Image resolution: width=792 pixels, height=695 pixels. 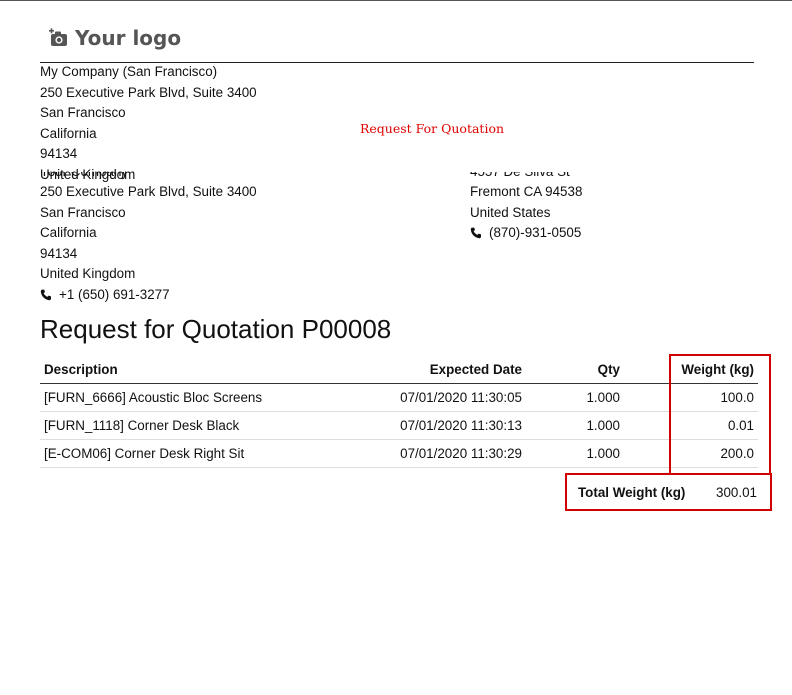 I want to click on vendor-name-clipped: Your Company, so click(x=148, y=177).